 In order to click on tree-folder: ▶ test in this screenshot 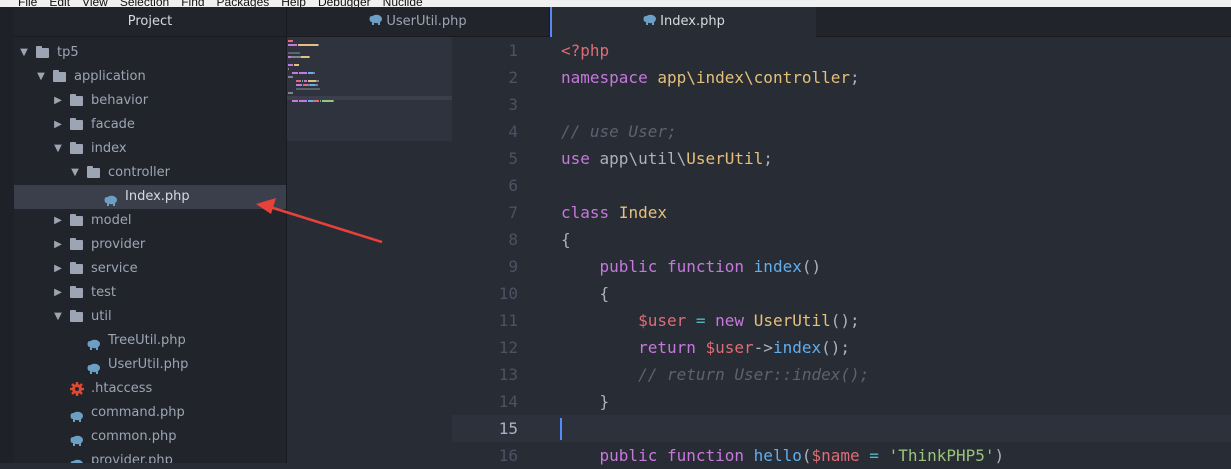, I will do `click(150, 293)`.